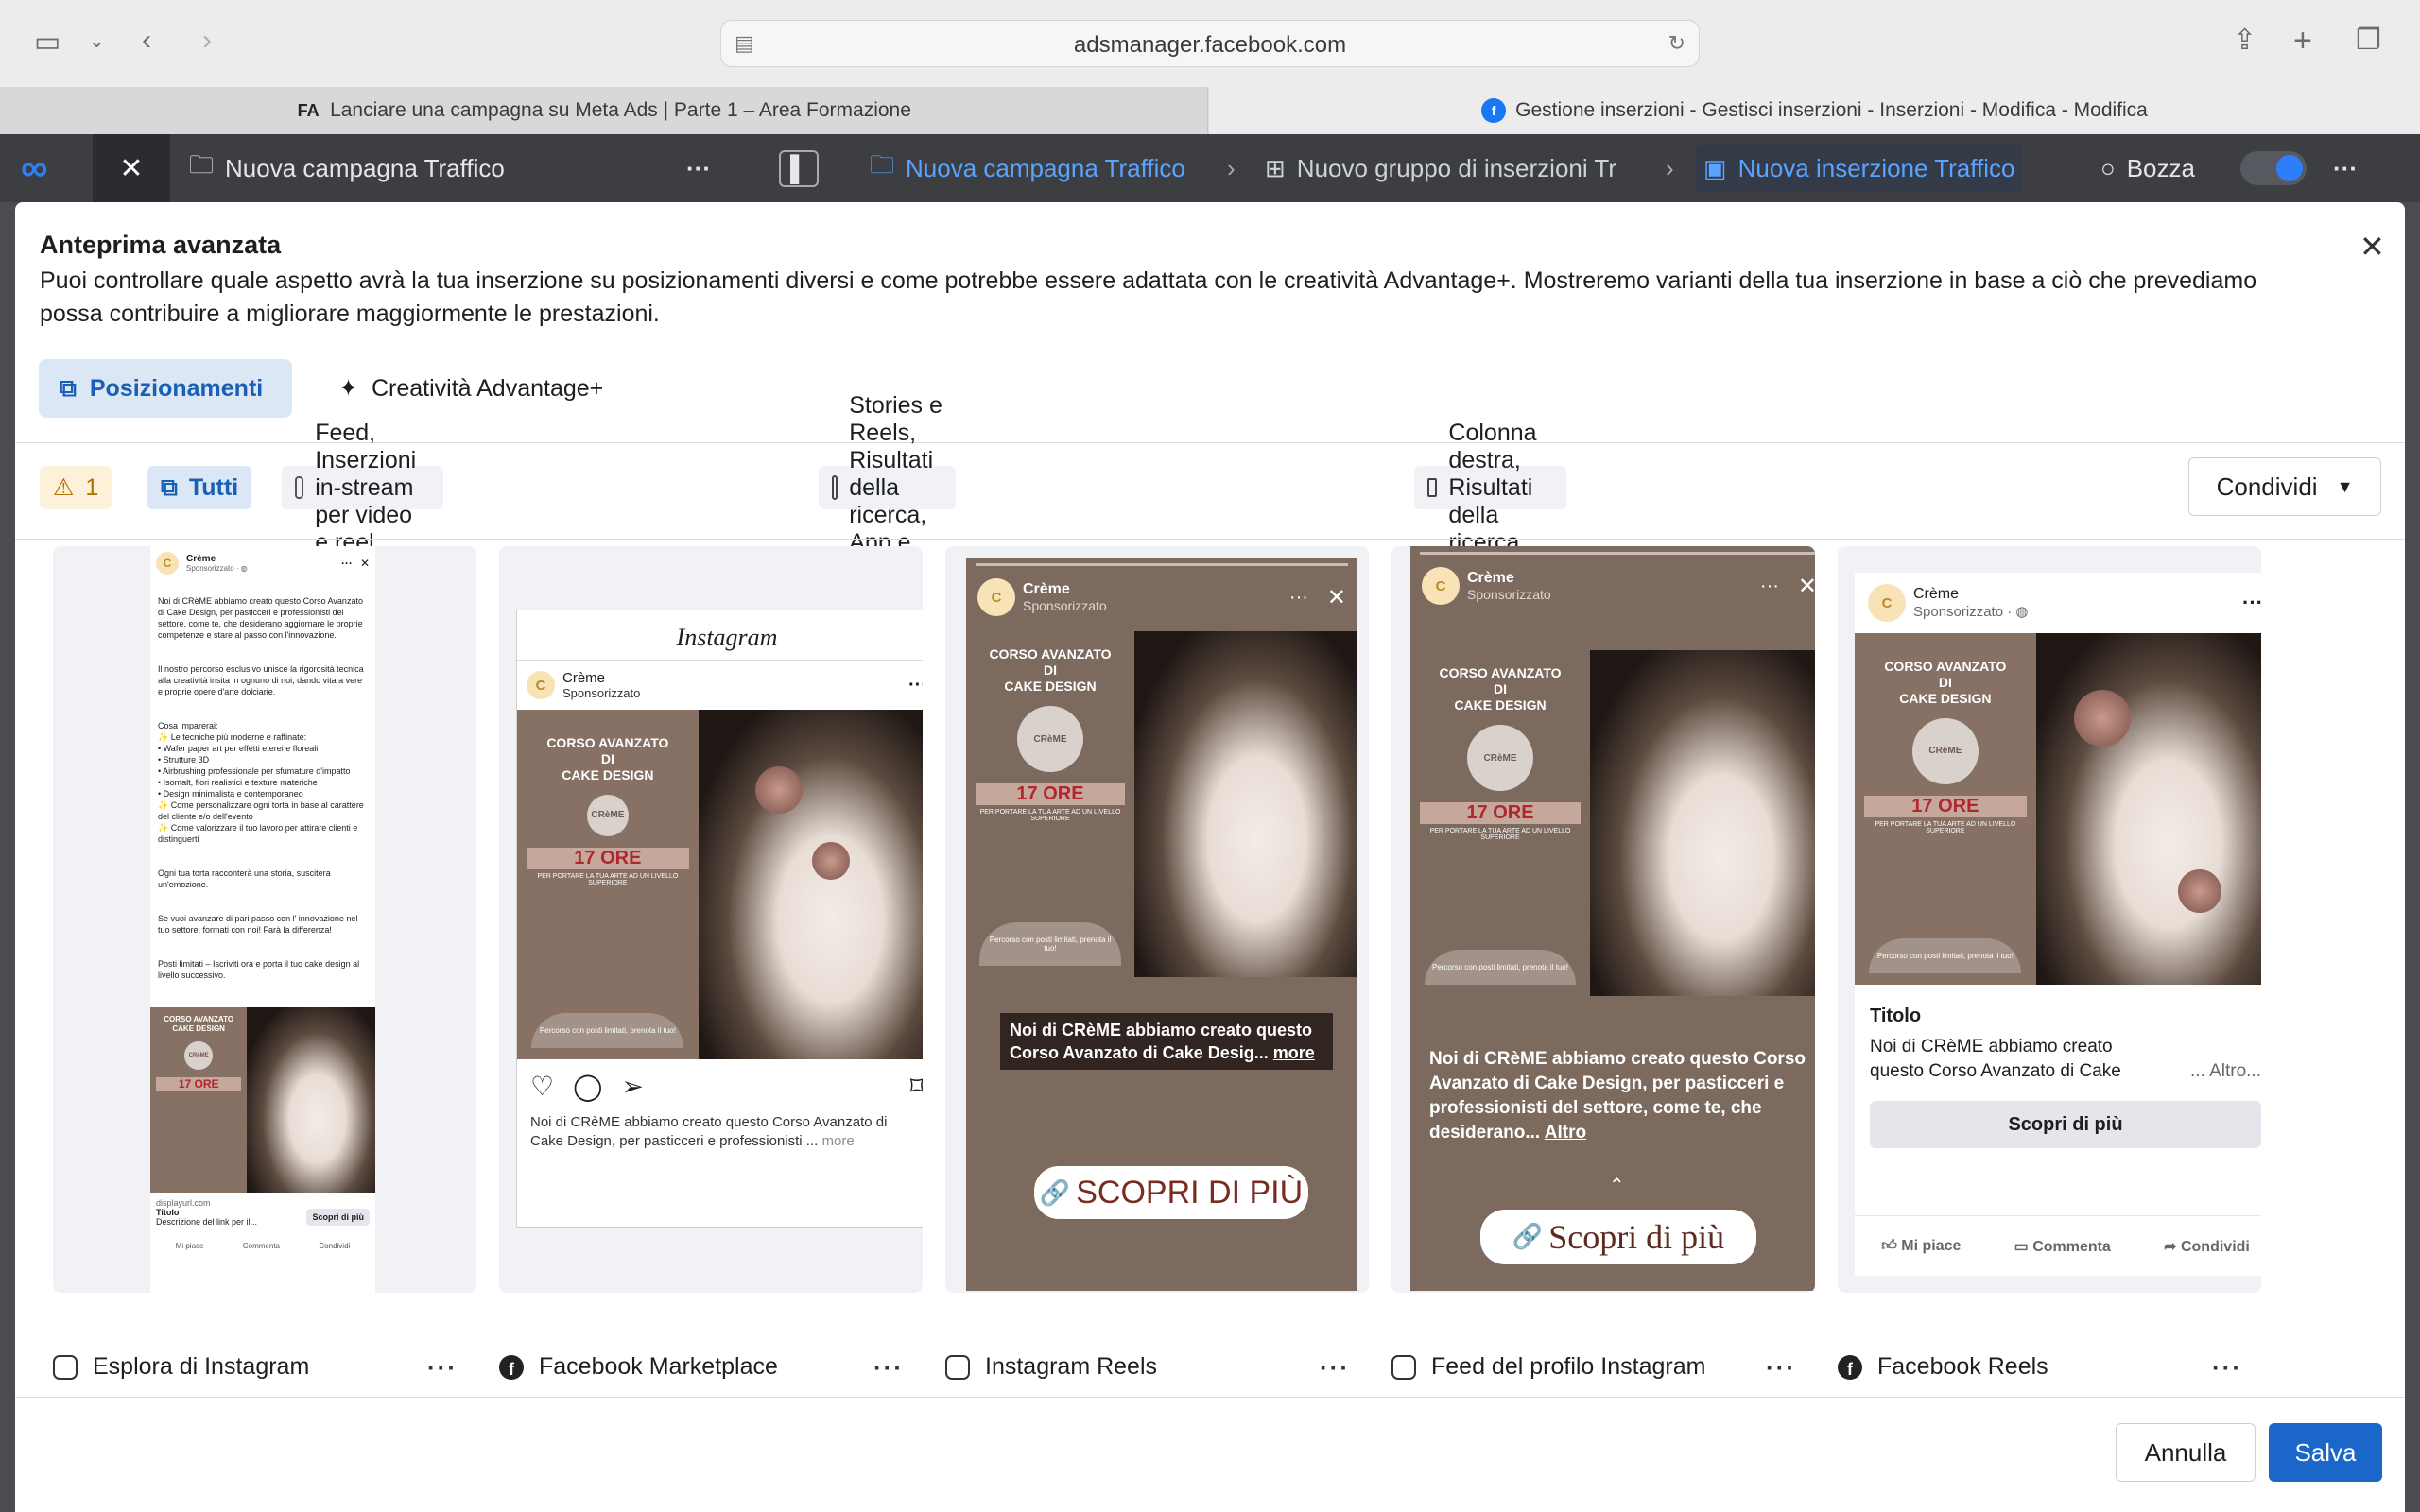 Image resolution: width=2420 pixels, height=1512 pixels. What do you see at coordinates (542, 1086) in the screenshot?
I see `heart-icon: ♡` at bounding box center [542, 1086].